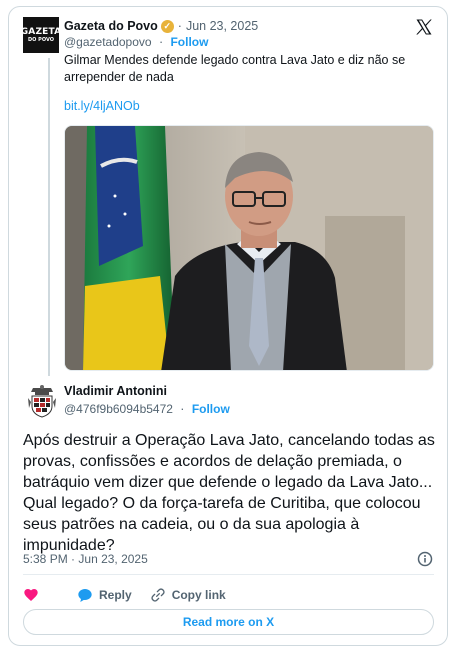  I want to click on x-logo-icon, so click(424, 27).